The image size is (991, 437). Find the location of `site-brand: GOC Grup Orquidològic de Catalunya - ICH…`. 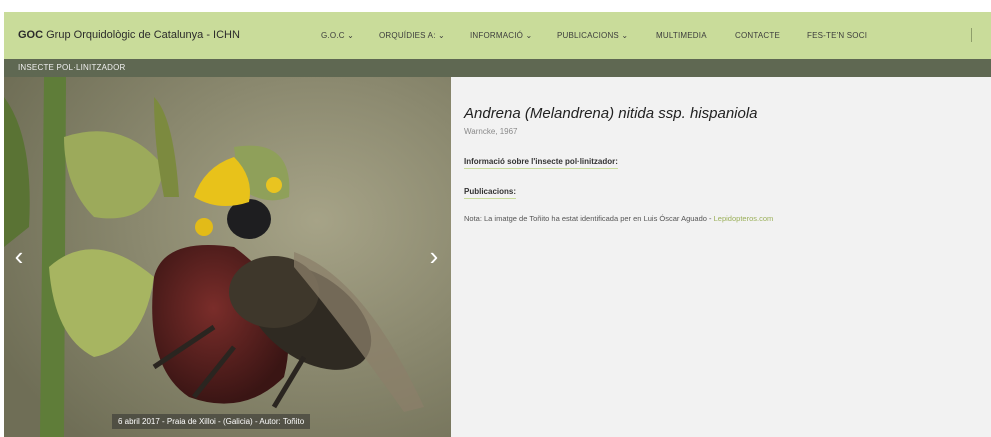

site-brand: GOC Grup Orquidològic de Catalunya - ICH… is located at coordinates (129, 35).